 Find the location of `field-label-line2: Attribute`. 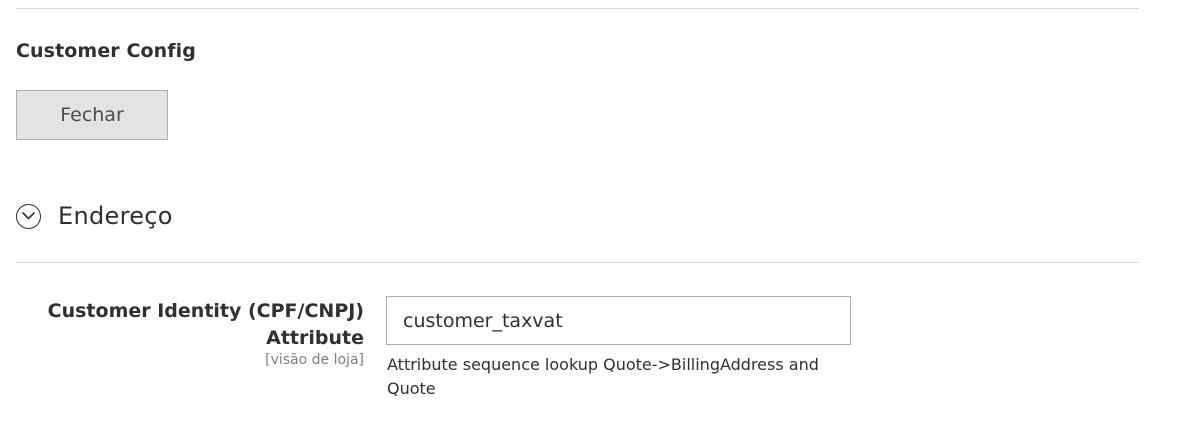

field-label-line2: Attribute is located at coordinates (315, 338).